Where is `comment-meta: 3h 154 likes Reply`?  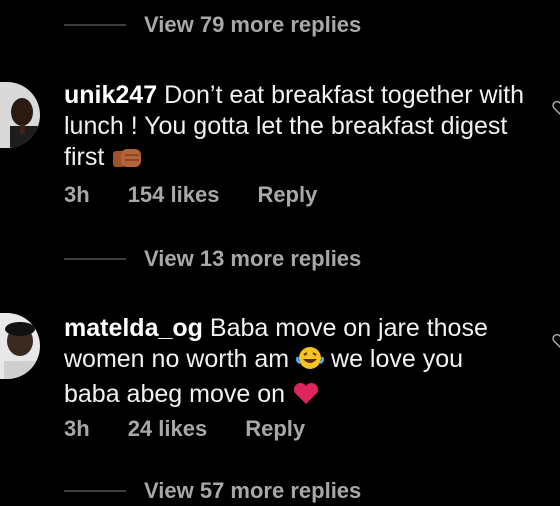 comment-meta: 3h 154 likes Reply is located at coordinates (209, 195).